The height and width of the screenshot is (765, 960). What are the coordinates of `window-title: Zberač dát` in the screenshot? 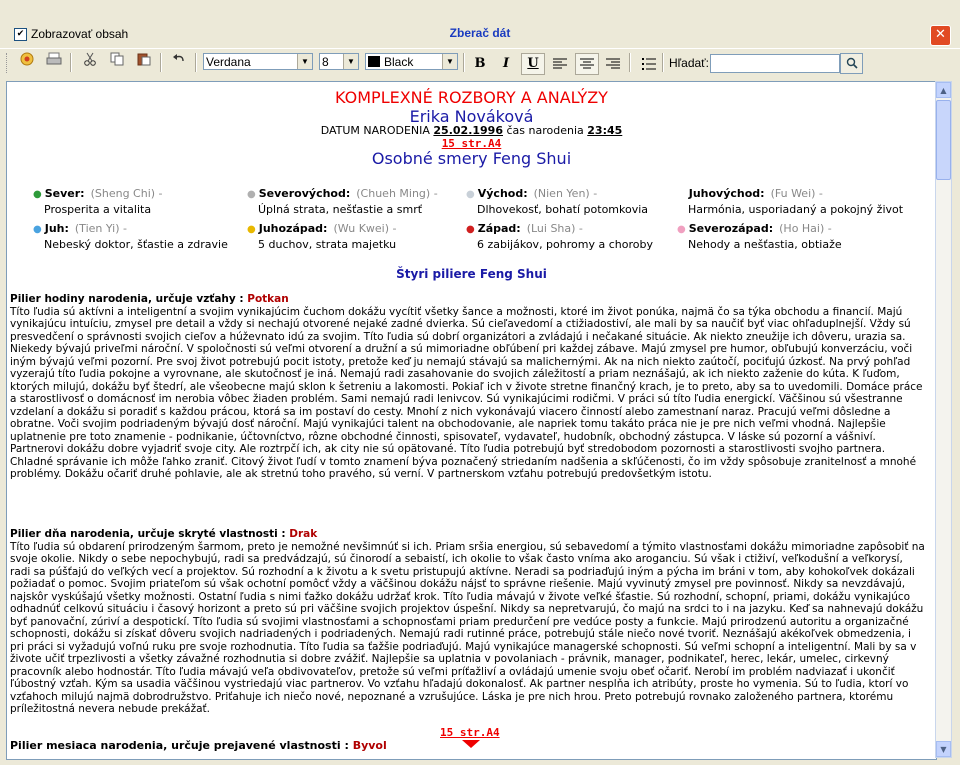 It's located at (480, 33).